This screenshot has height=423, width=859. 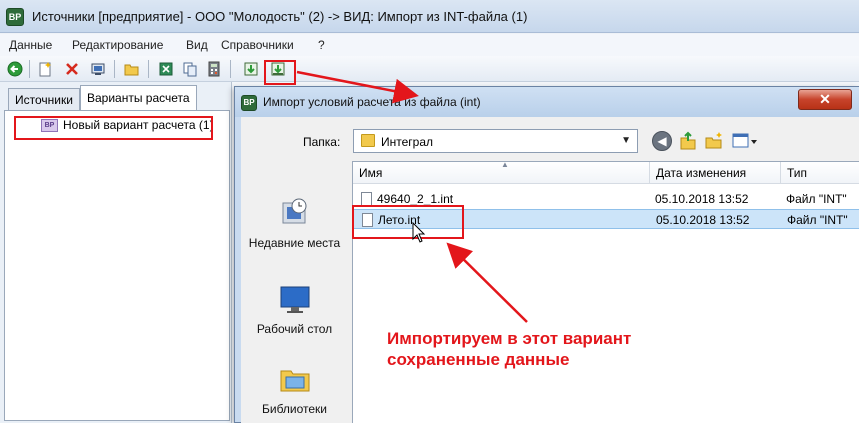 I want to click on copy-button, so click(x=190, y=69).